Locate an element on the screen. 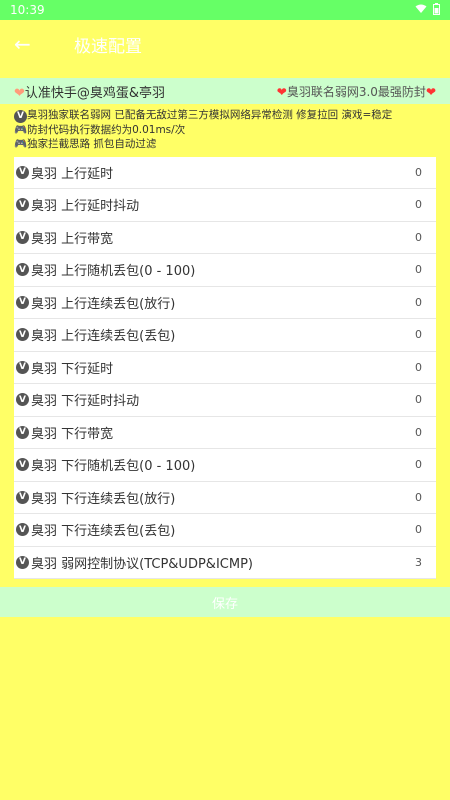 Image resolution: width=450 pixels, height=800 pixels. page-title: 极速配置 is located at coordinates (108, 46).